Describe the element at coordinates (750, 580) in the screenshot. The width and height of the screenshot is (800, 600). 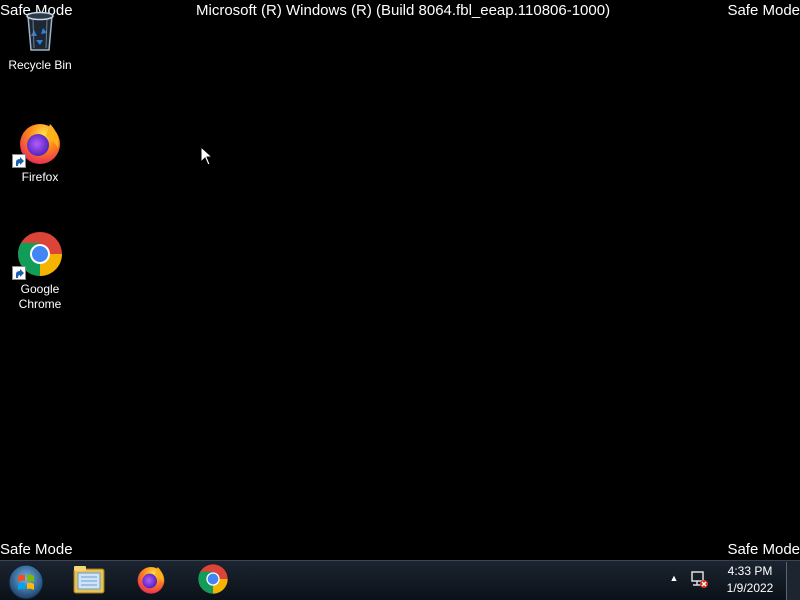
I see `taskbar-clock: 4:33 PM 1/9/2022` at that location.